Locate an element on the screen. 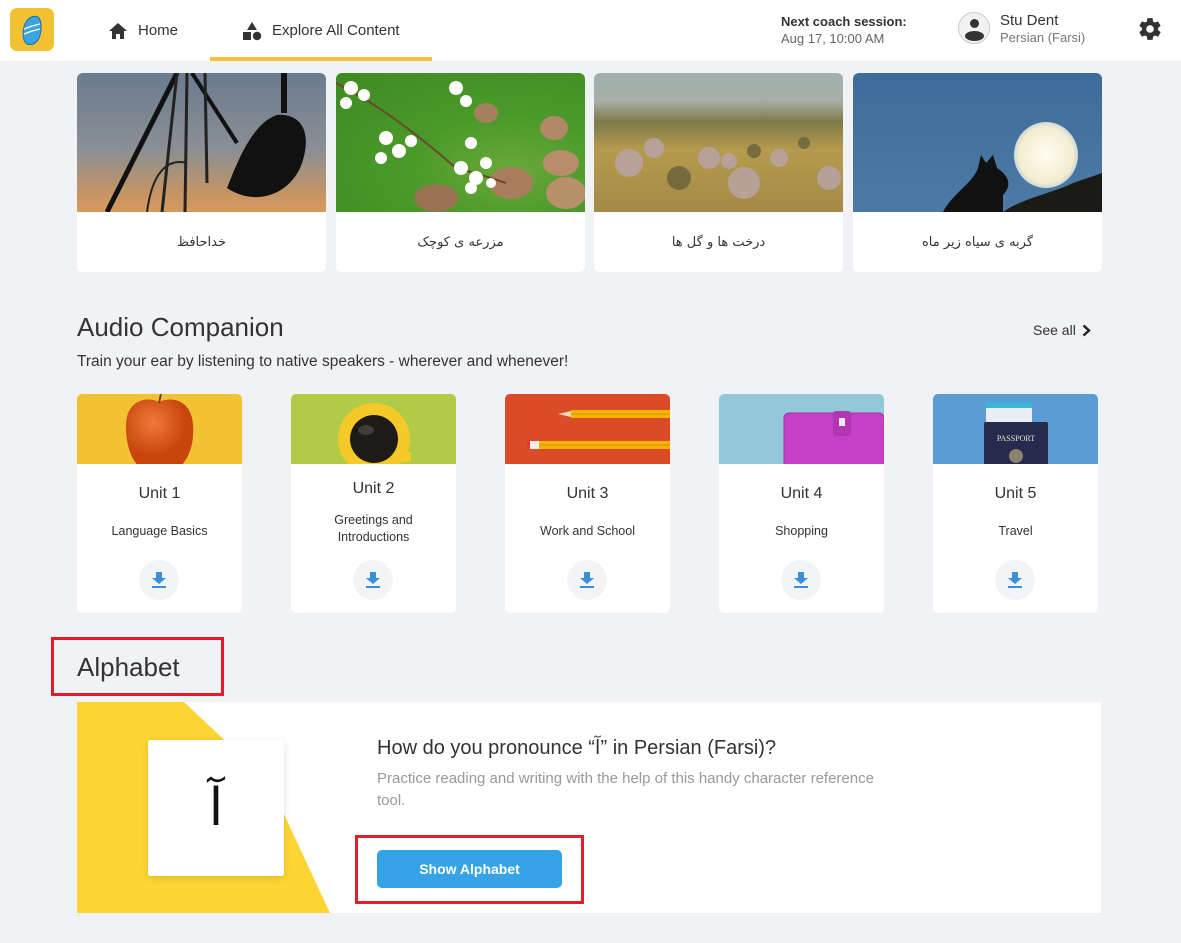  story-image-farm is located at coordinates (460, 142).